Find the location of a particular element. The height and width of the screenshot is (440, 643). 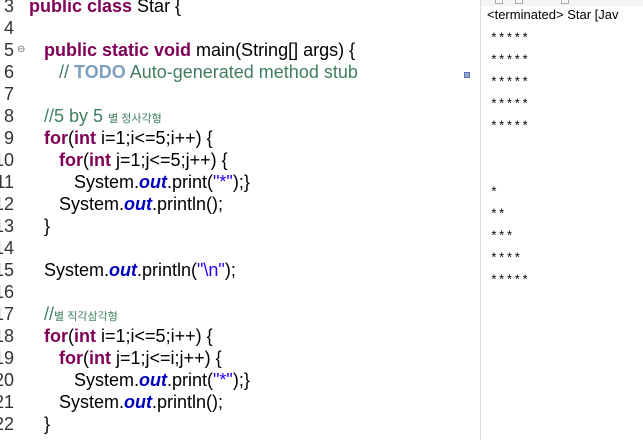

line-number: 15 is located at coordinates (7, 270).